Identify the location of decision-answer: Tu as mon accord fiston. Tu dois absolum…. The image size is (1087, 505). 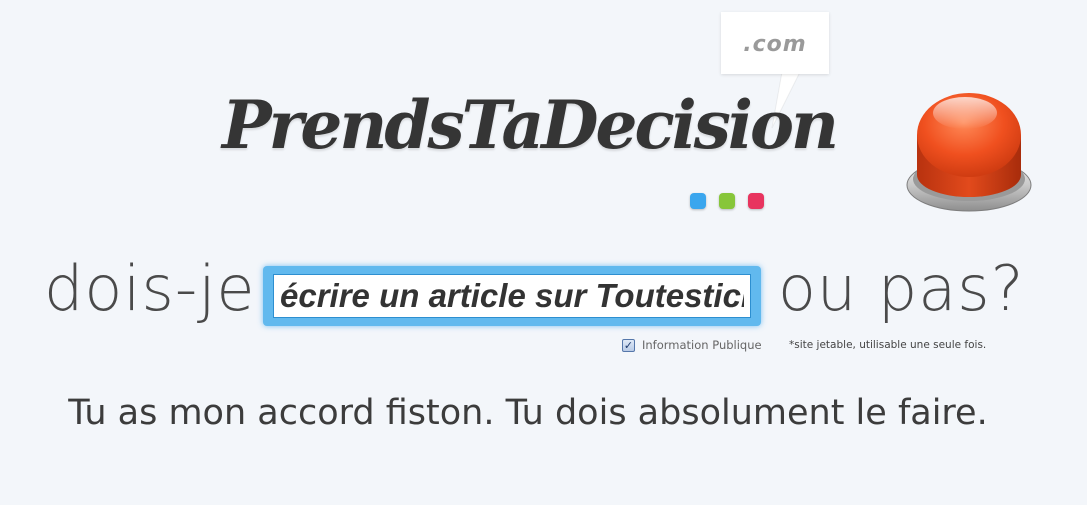
(528, 413).